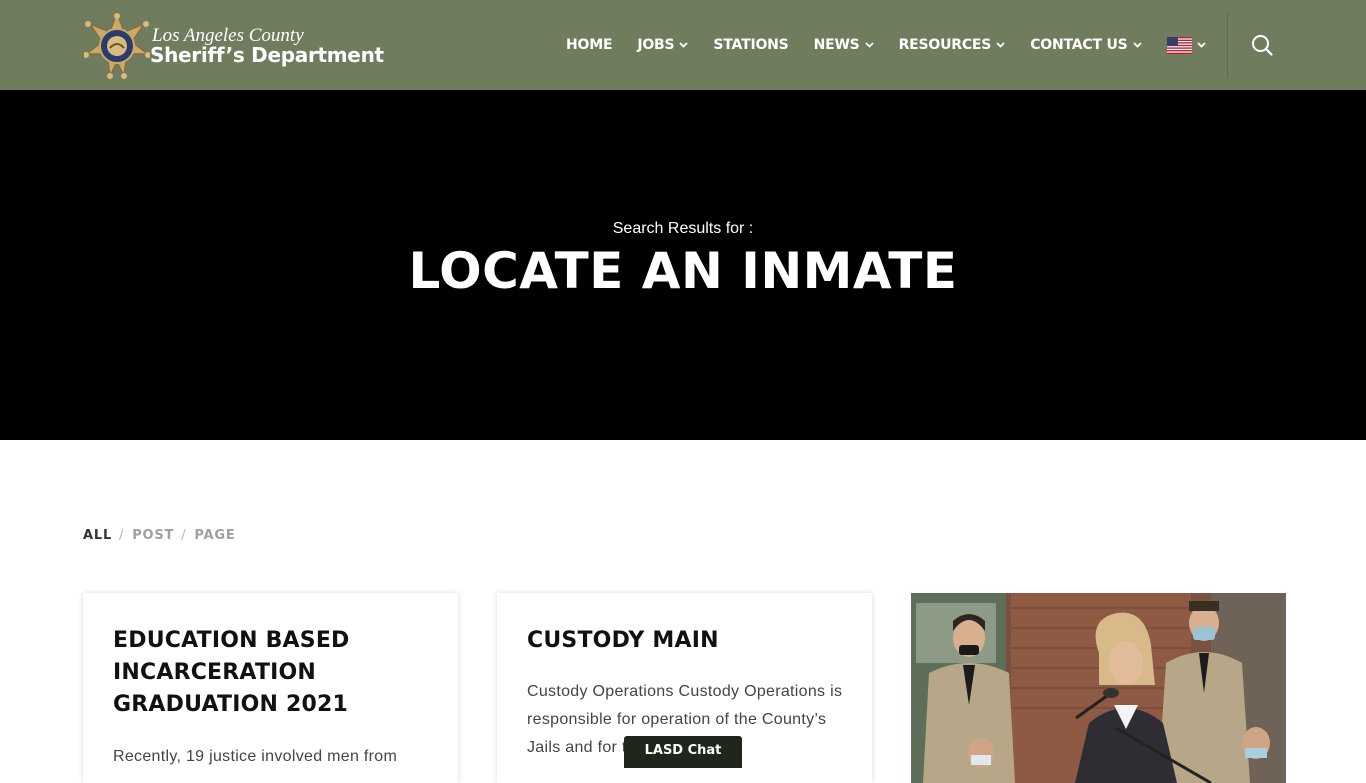 This screenshot has width=1366, height=783. What do you see at coordinates (1179, 45) in the screenshot?
I see `us-flag-icon` at bounding box center [1179, 45].